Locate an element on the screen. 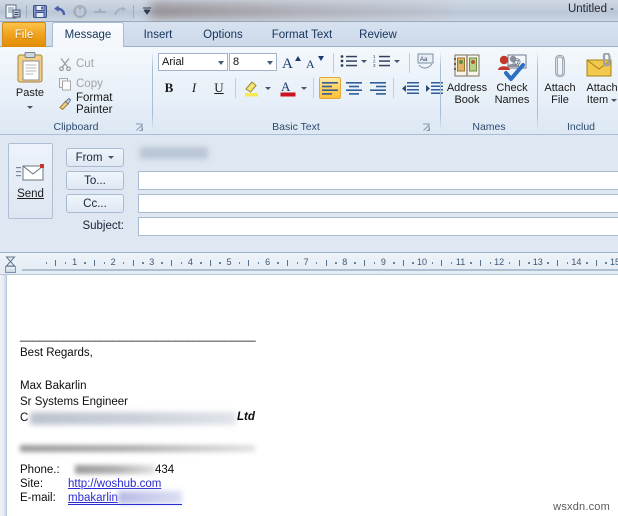 The width and height of the screenshot is (618, 516). check-names-label-line2: Names is located at coordinates (512, 99).